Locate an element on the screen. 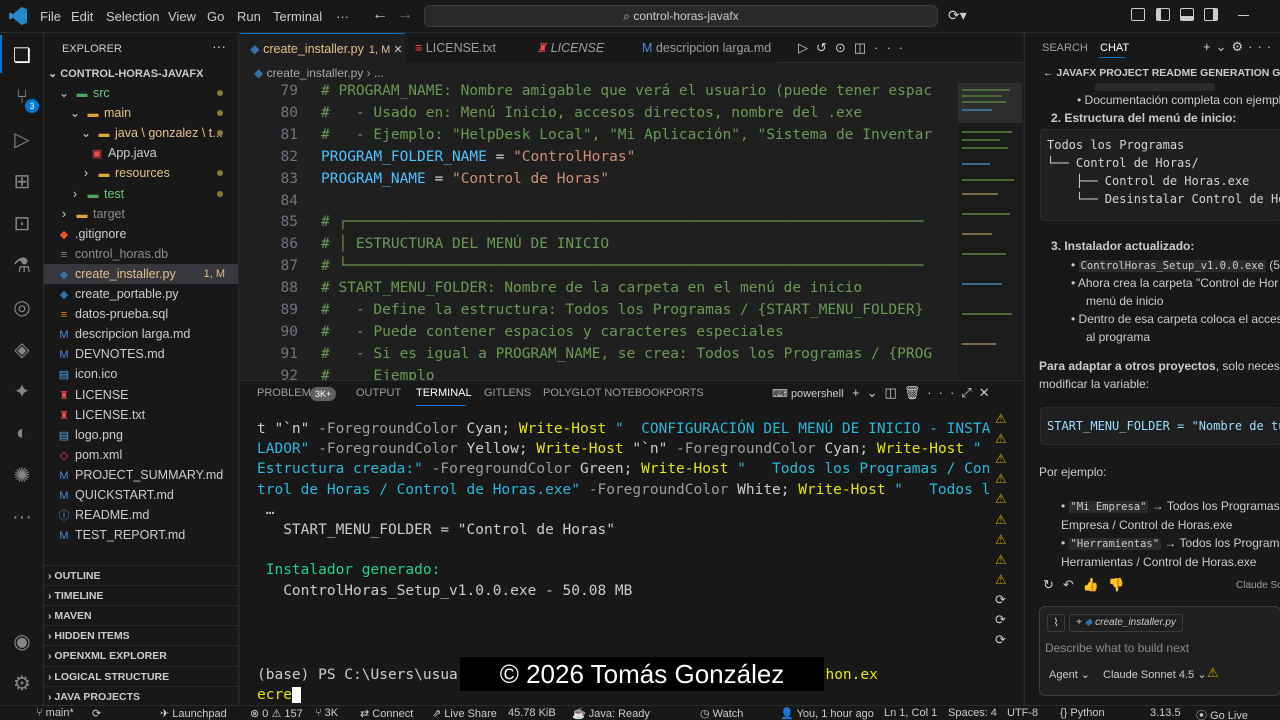 This screenshot has width=1280, height=720. minimize-icon is located at coordinates (1243, 15).